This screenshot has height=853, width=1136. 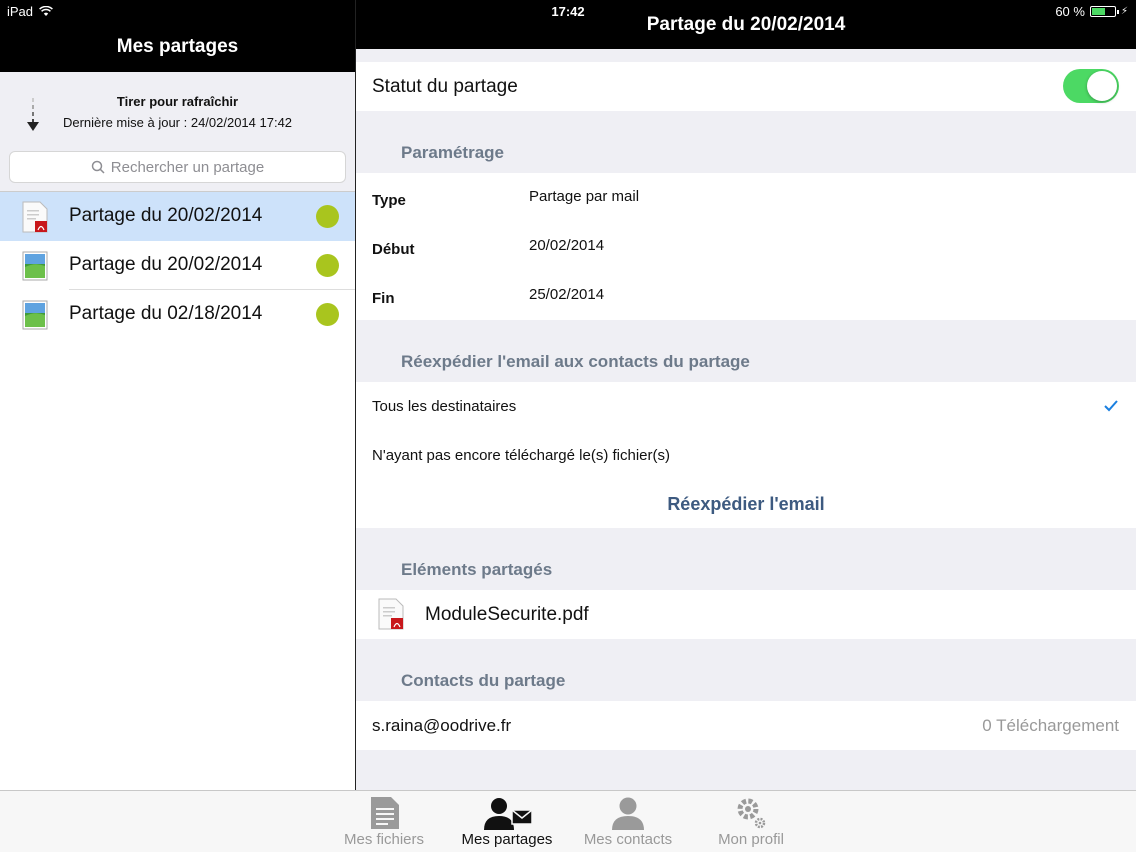 What do you see at coordinates (477, 569) in the screenshot?
I see `section-title: Eléments partagés` at bounding box center [477, 569].